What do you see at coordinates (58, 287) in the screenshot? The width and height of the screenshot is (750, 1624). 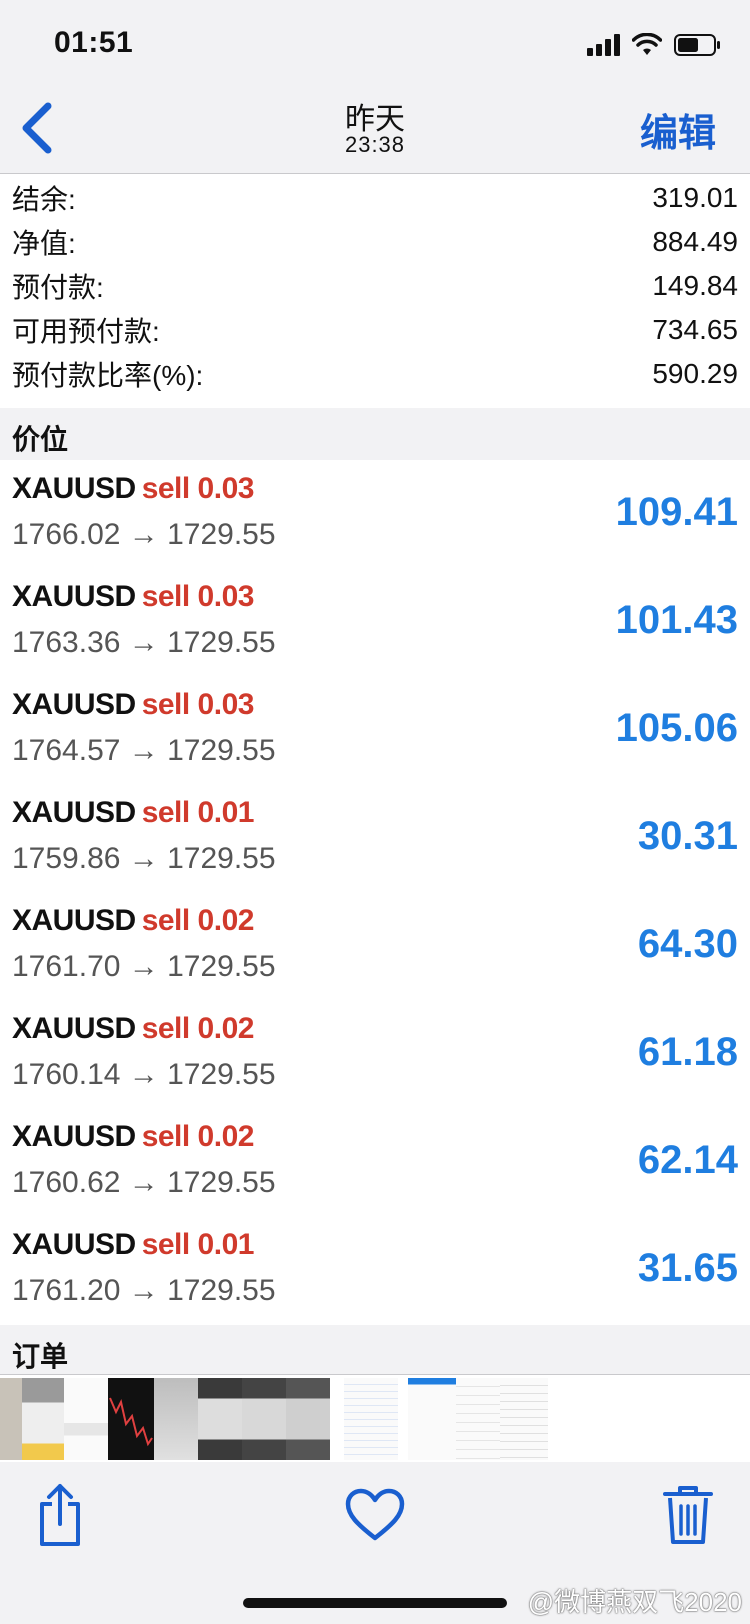 I see `summary-label: 预付款:` at bounding box center [58, 287].